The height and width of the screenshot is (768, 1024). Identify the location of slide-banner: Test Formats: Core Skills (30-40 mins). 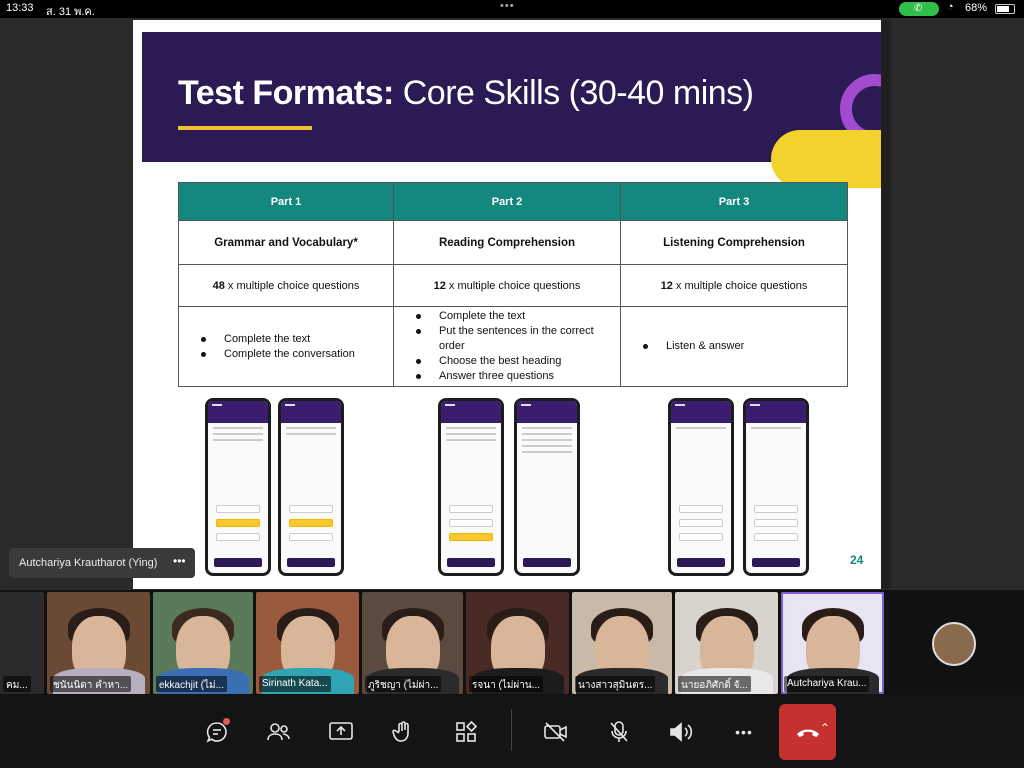
(513, 97).